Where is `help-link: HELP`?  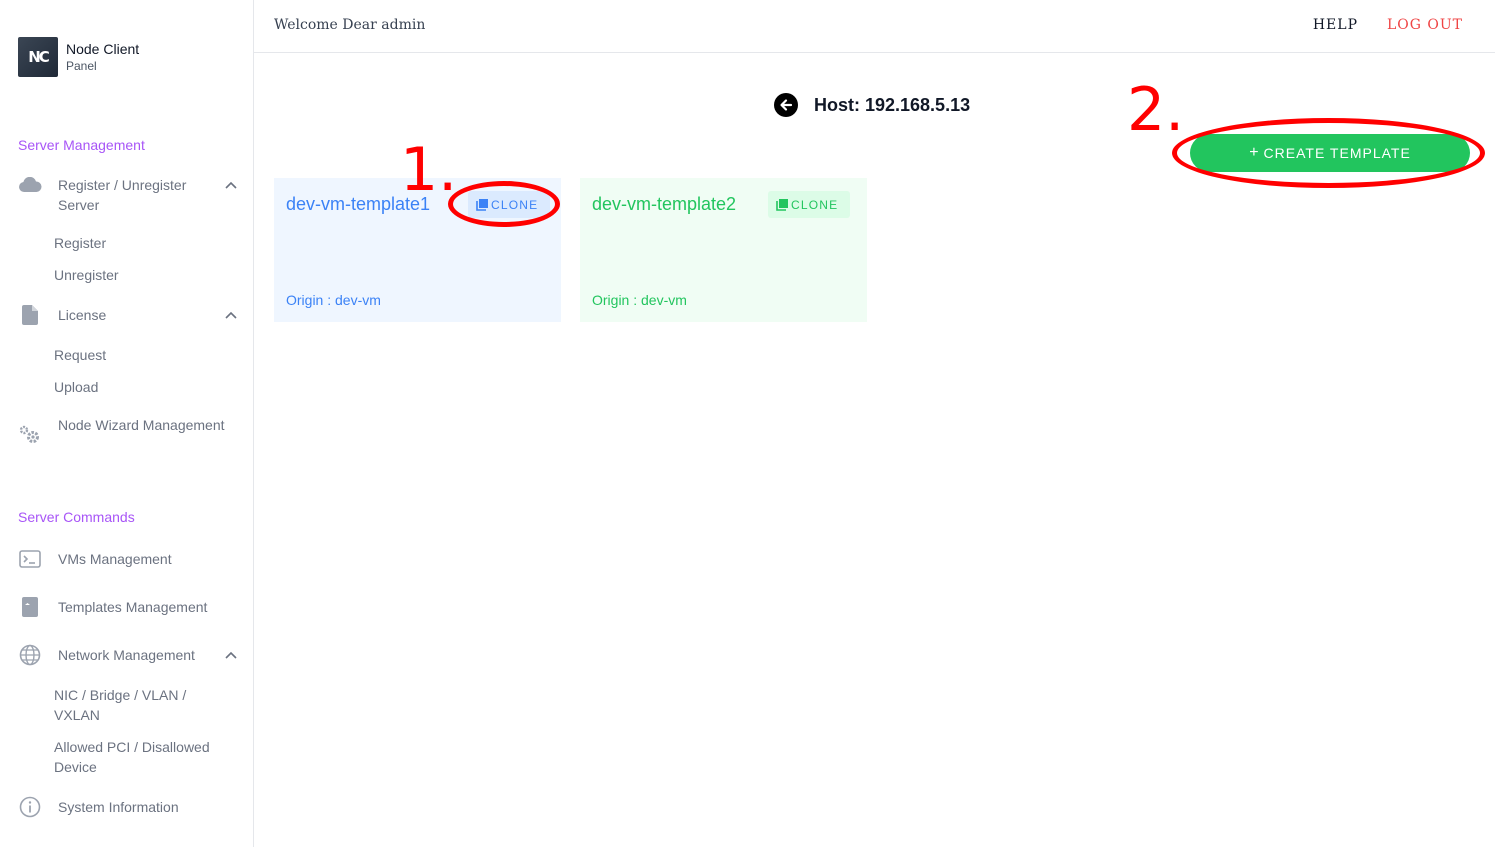
help-link: HELP is located at coordinates (1335, 25).